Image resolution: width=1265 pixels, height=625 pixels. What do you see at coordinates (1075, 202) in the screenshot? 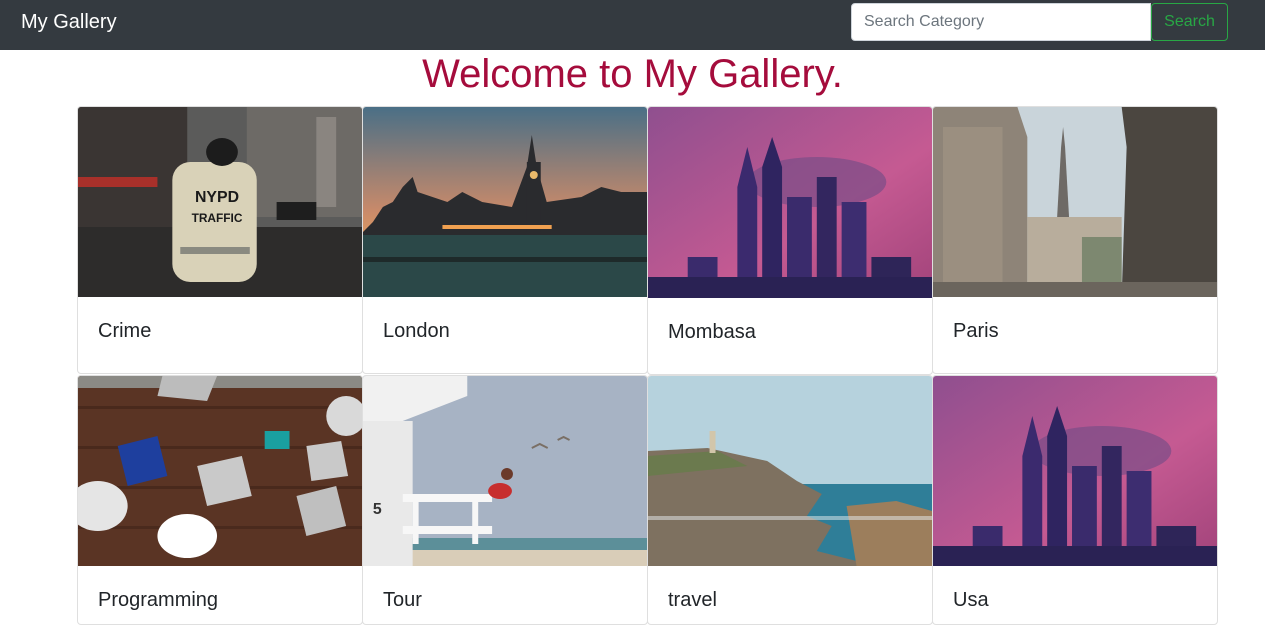
I see `paris-eiffel-tower-street-photo` at bounding box center [1075, 202].